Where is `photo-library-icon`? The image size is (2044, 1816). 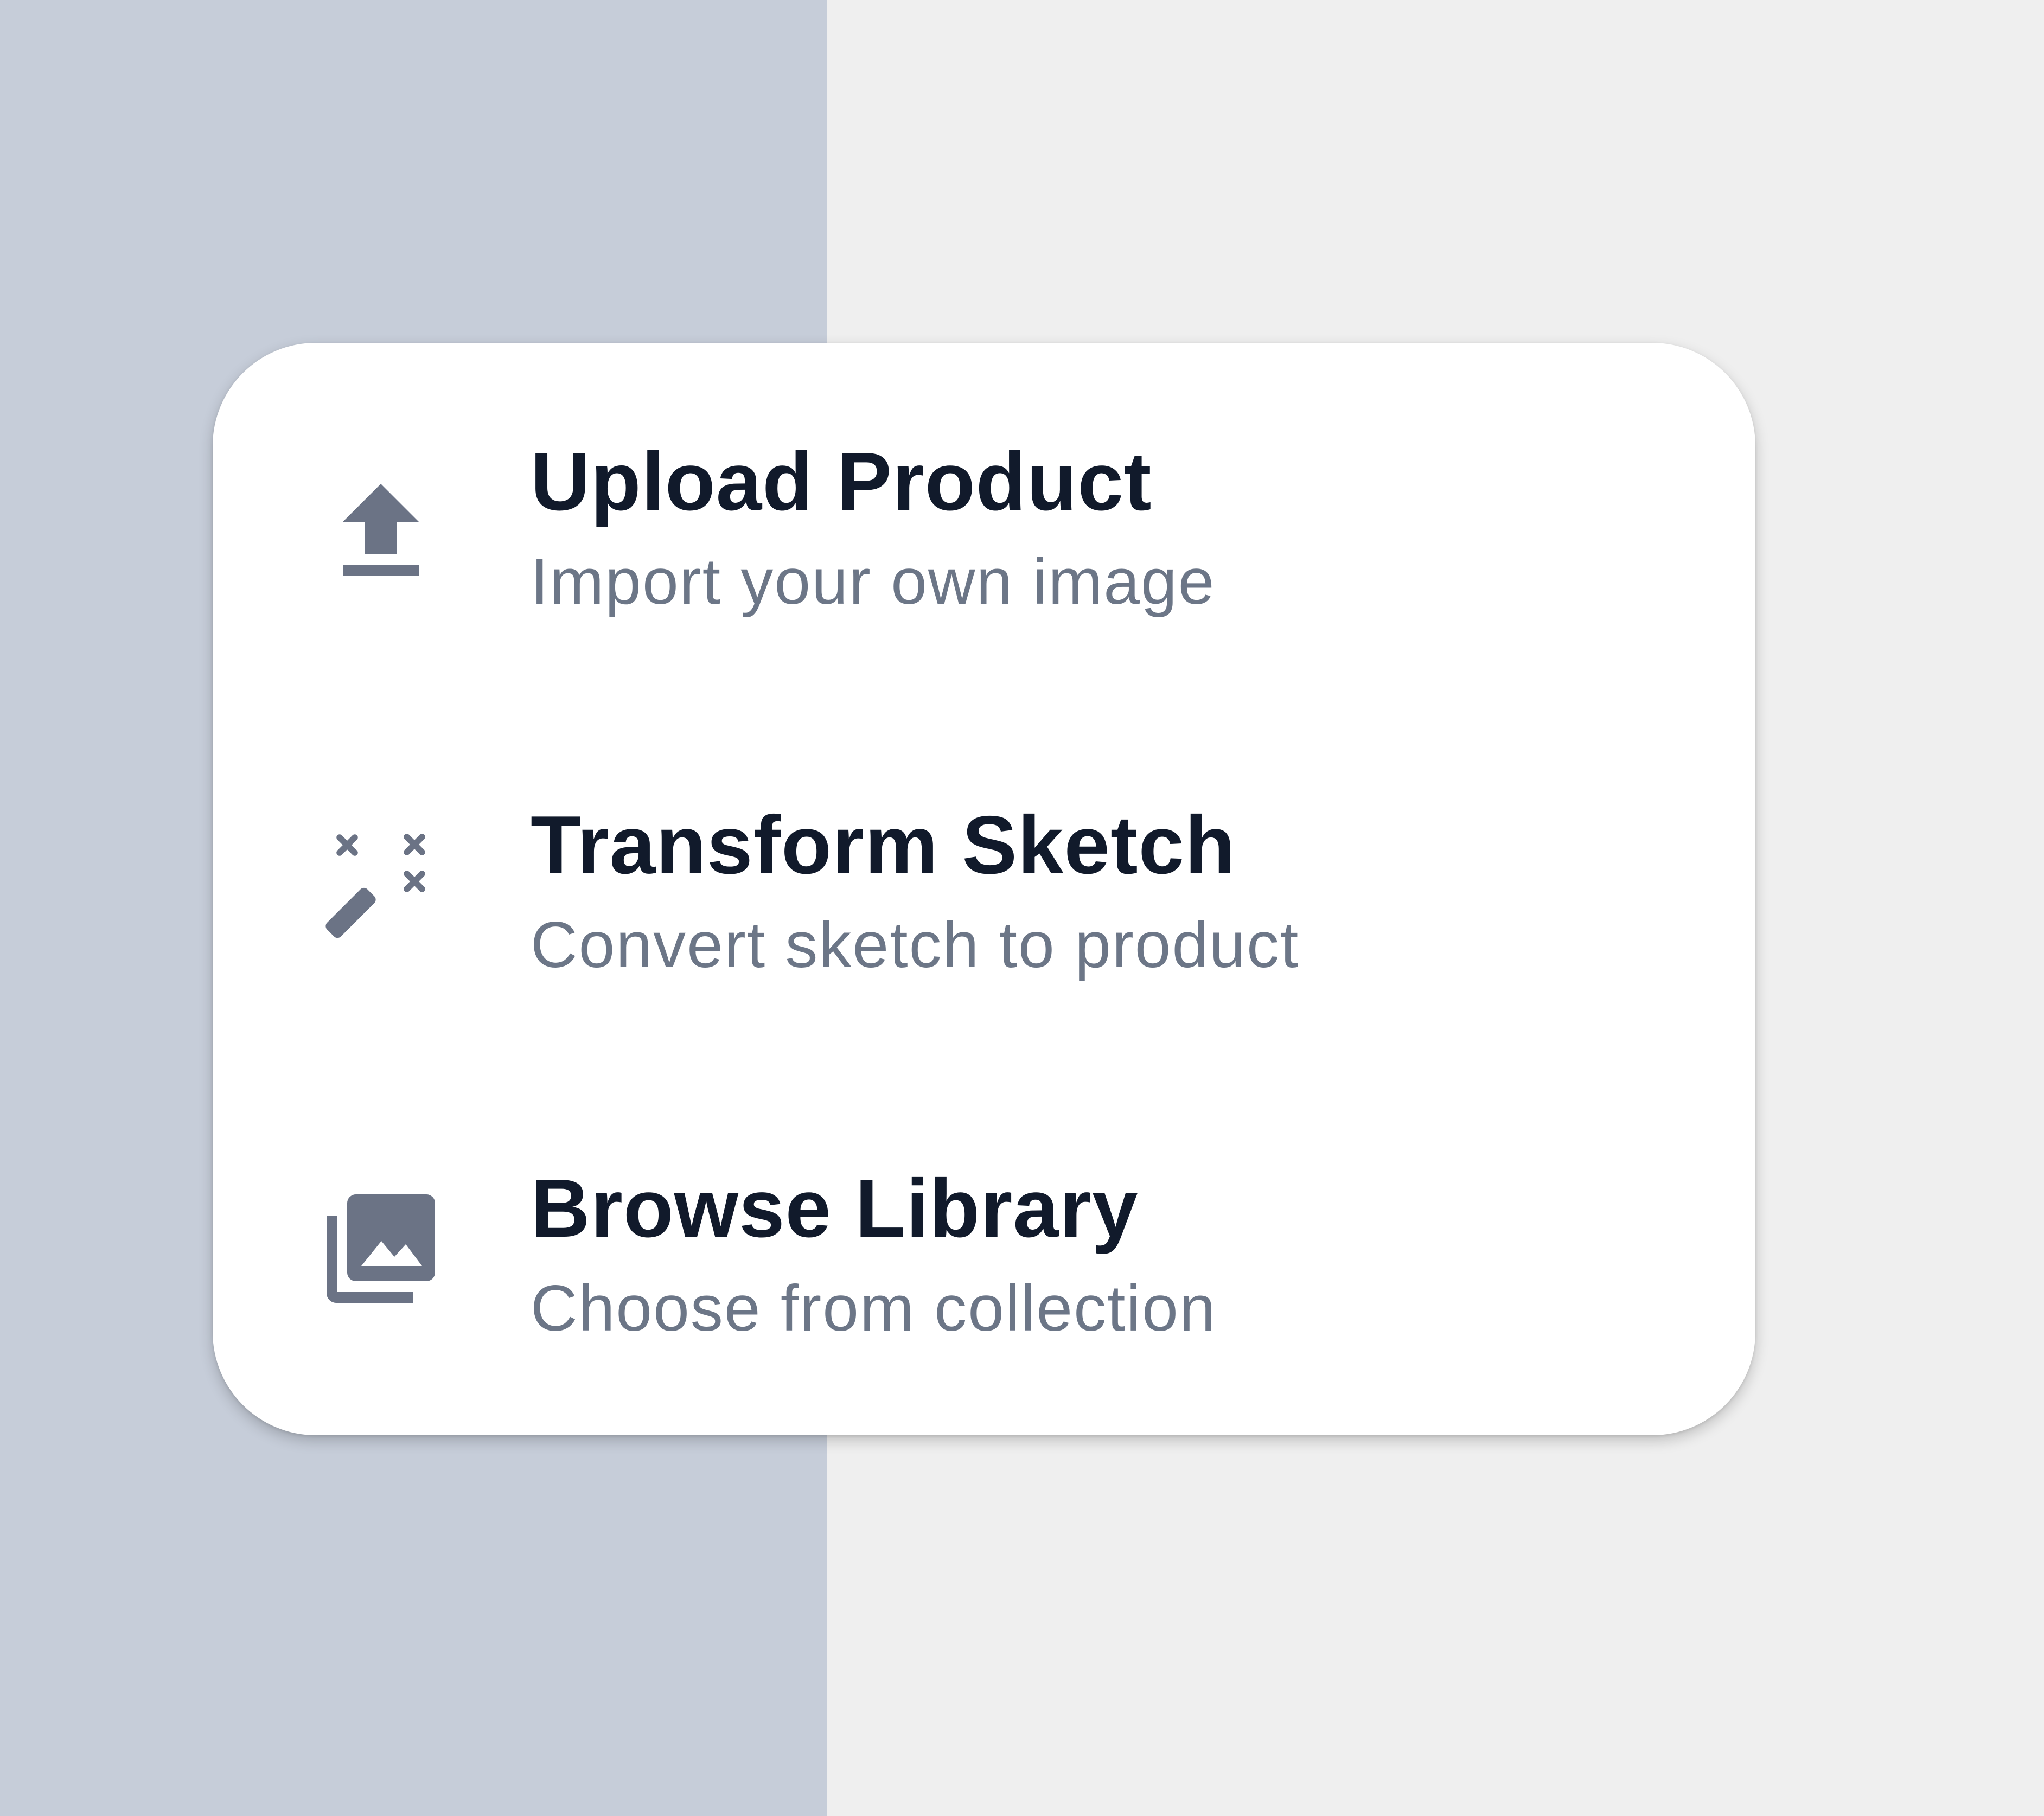 photo-library-icon is located at coordinates (381, 1249).